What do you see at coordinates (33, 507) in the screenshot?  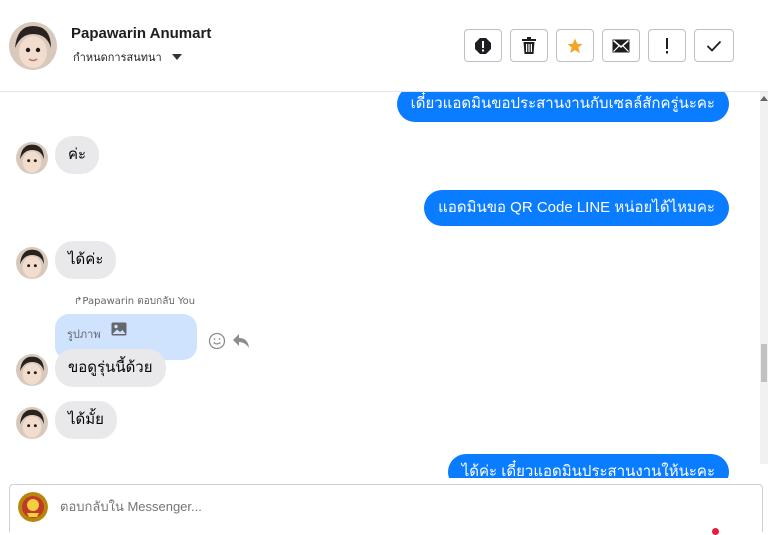 I see `page-avatar` at bounding box center [33, 507].